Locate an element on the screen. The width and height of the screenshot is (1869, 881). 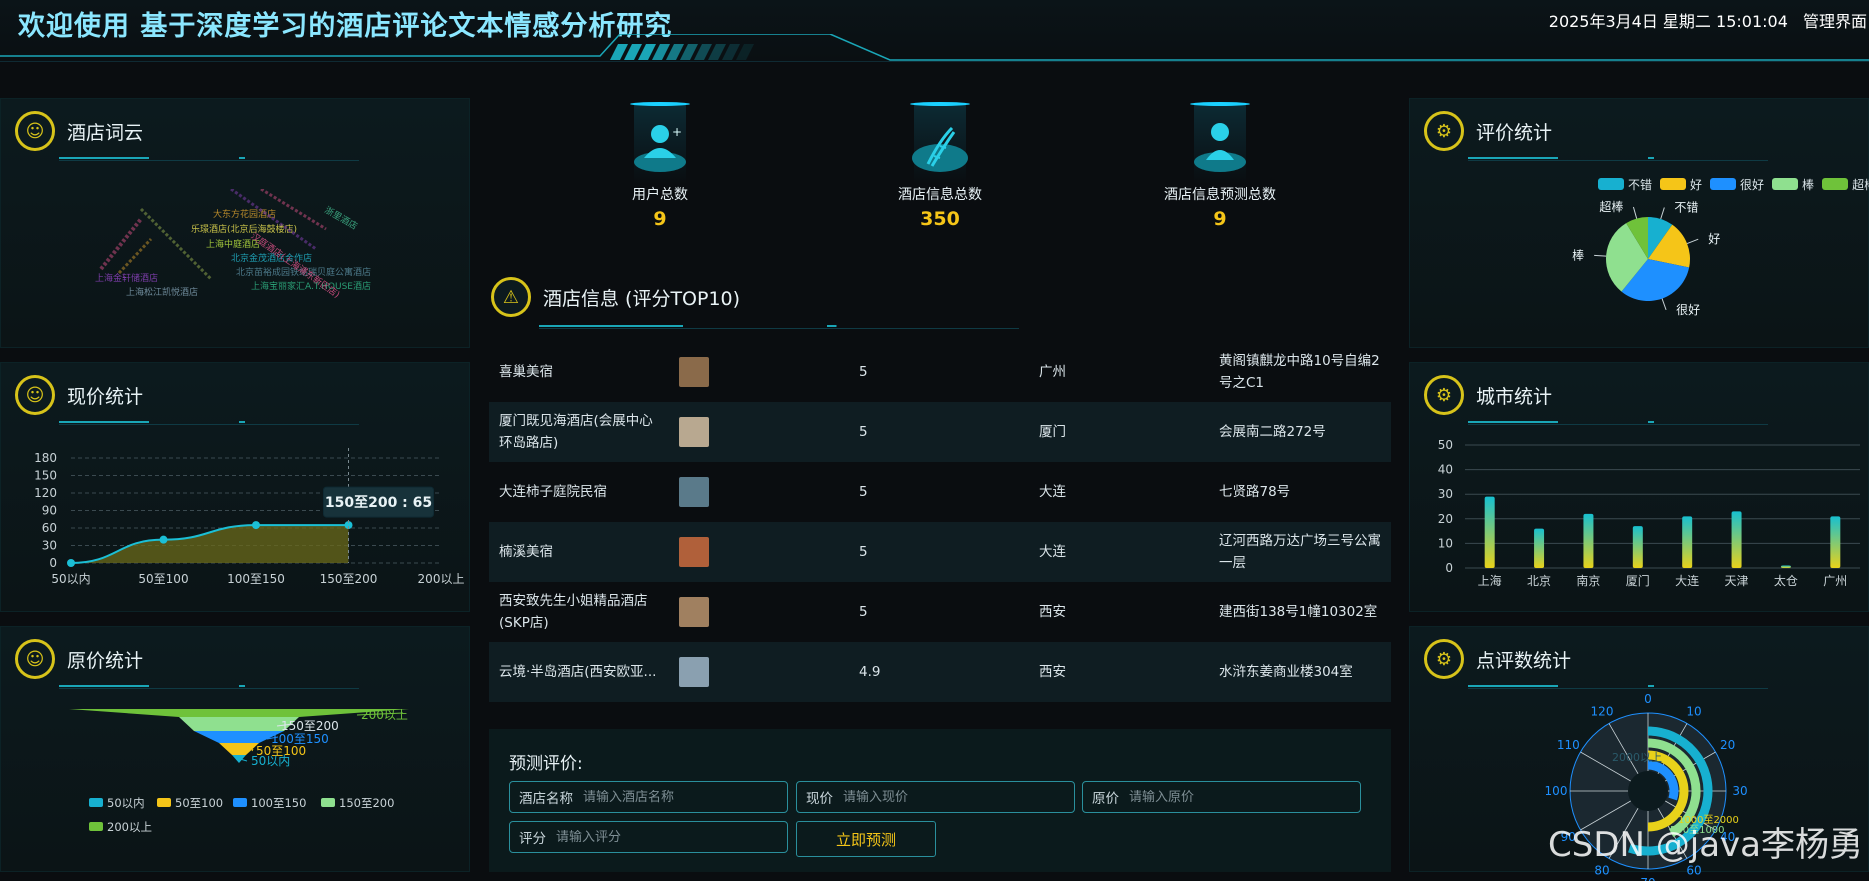
table-row: 大连柿子庭院民宿 5 大连 七贤路78号 is located at coordinates (940, 492).